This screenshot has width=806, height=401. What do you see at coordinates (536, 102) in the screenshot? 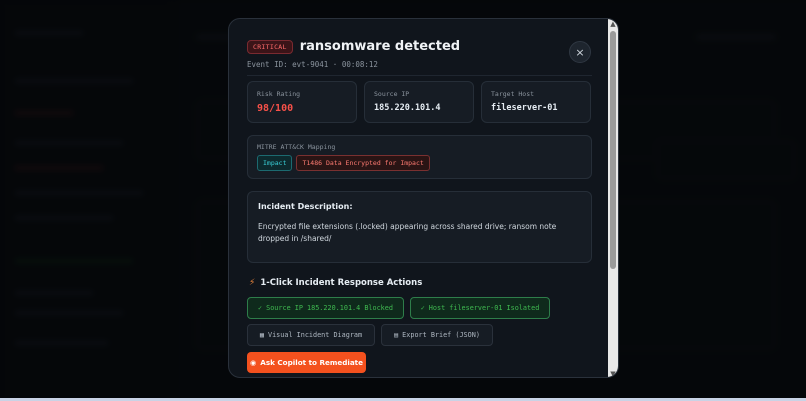
I see `target-host-card: Target Host fileserver-01` at bounding box center [536, 102].